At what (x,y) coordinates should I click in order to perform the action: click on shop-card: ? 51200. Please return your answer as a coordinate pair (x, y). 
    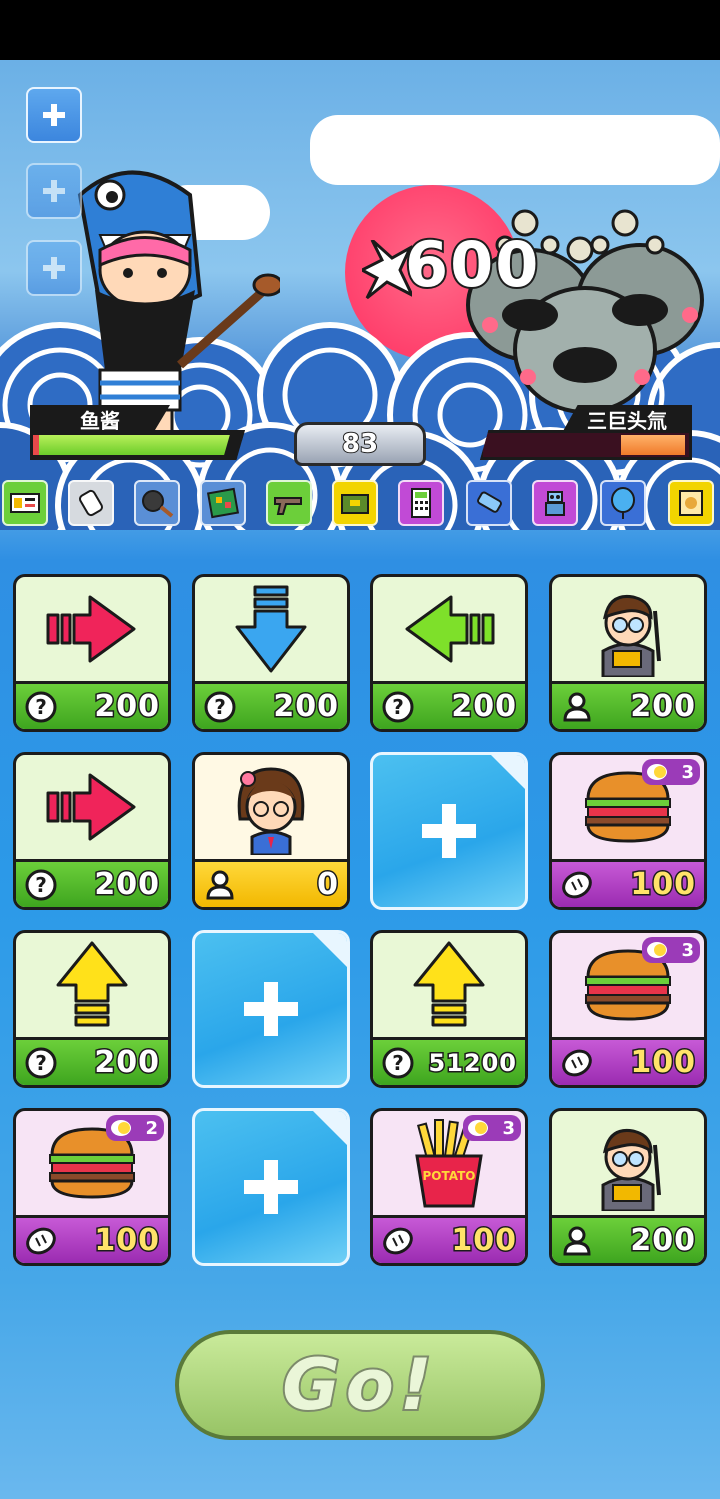
    Looking at the image, I should click on (449, 1009).